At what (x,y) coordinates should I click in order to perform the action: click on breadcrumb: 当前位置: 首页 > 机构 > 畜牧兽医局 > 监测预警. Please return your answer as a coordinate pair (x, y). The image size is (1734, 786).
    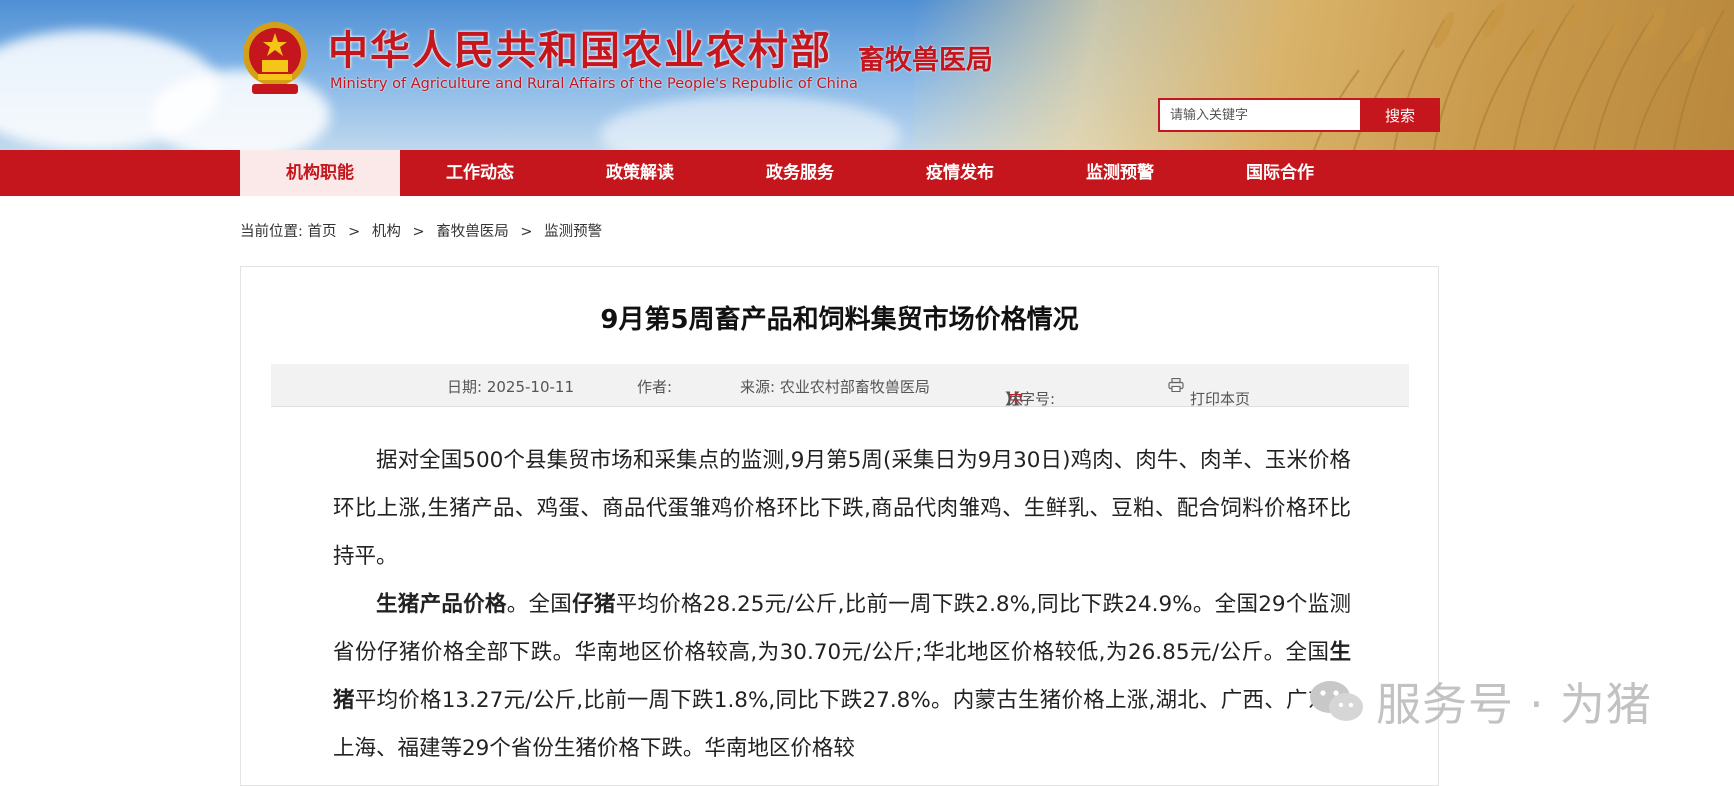
    Looking at the image, I should click on (421, 230).